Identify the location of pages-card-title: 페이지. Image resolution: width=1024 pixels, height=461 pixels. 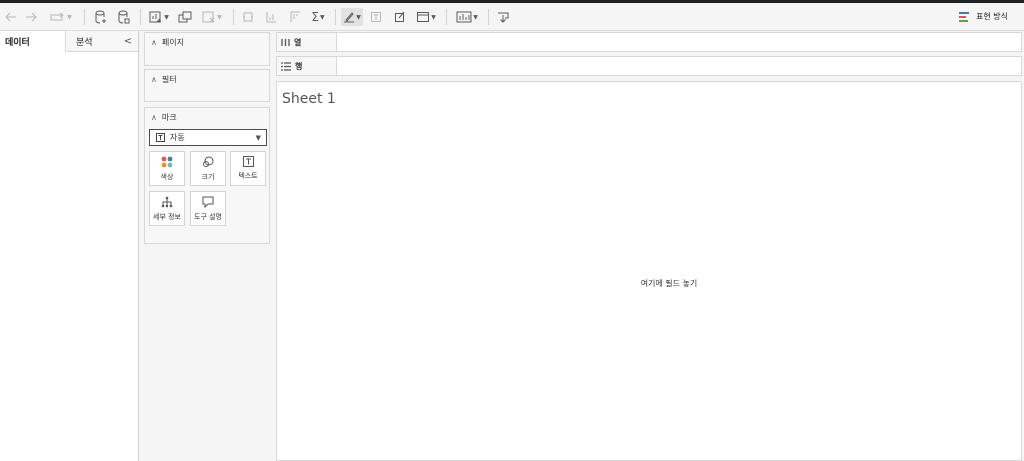
(172, 42).